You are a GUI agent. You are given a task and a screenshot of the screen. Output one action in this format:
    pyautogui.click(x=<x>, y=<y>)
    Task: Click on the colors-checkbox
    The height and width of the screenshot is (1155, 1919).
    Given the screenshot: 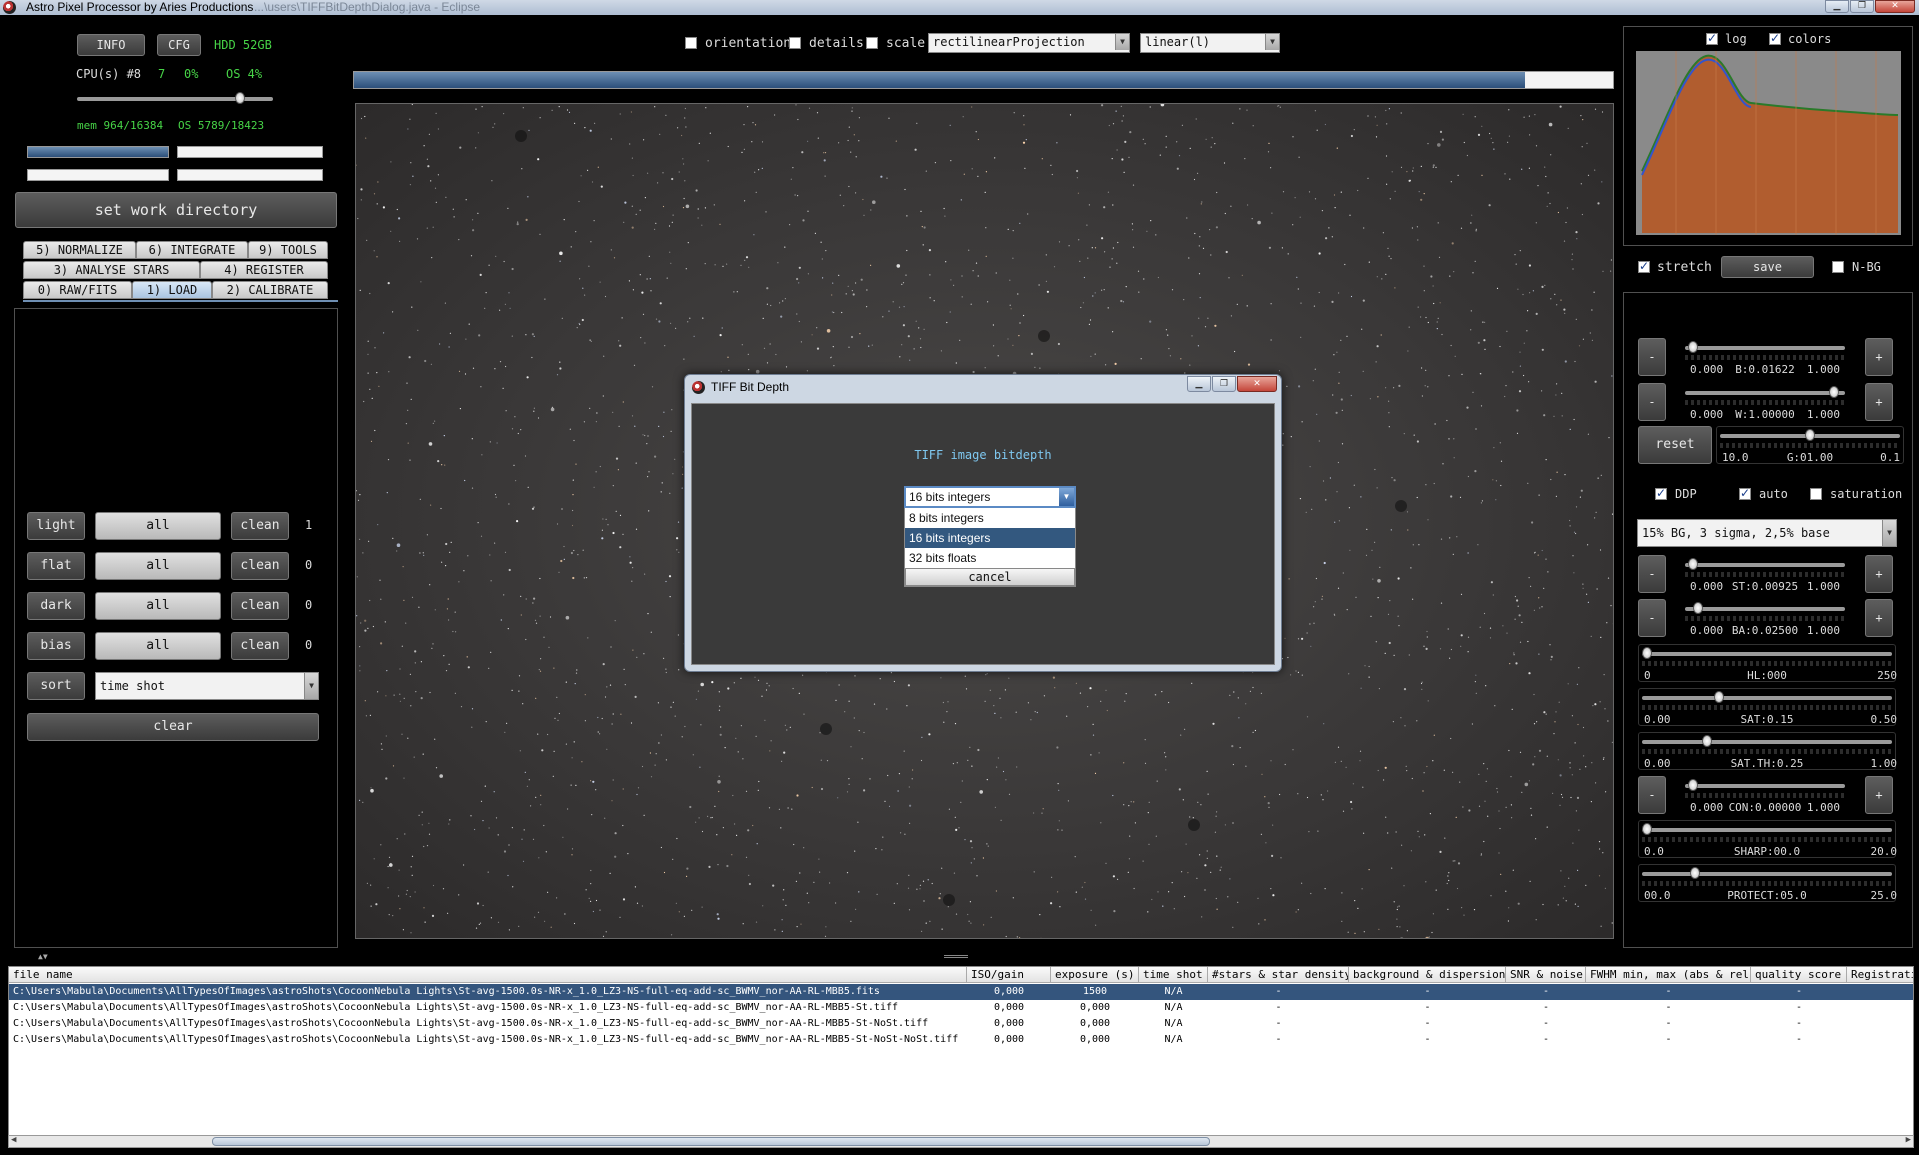 What is the action you would take?
    pyautogui.click(x=1775, y=38)
    